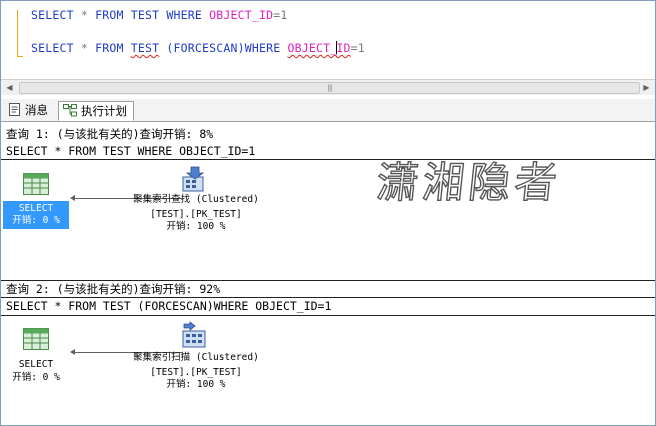 This screenshot has height=426, width=656. Describe the element at coordinates (70, 113) in the screenshot. I see `execution-plan-icon` at that location.